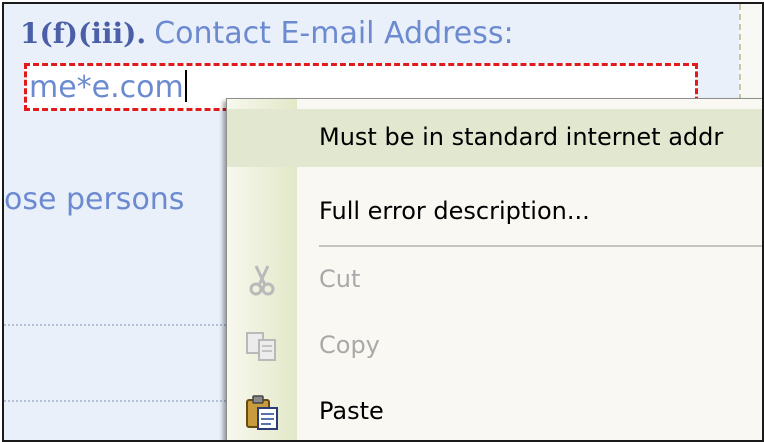  What do you see at coordinates (494, 280) in the screenshot?
I see `menu-item-cut: Cut` at bounding box center [494, 280].